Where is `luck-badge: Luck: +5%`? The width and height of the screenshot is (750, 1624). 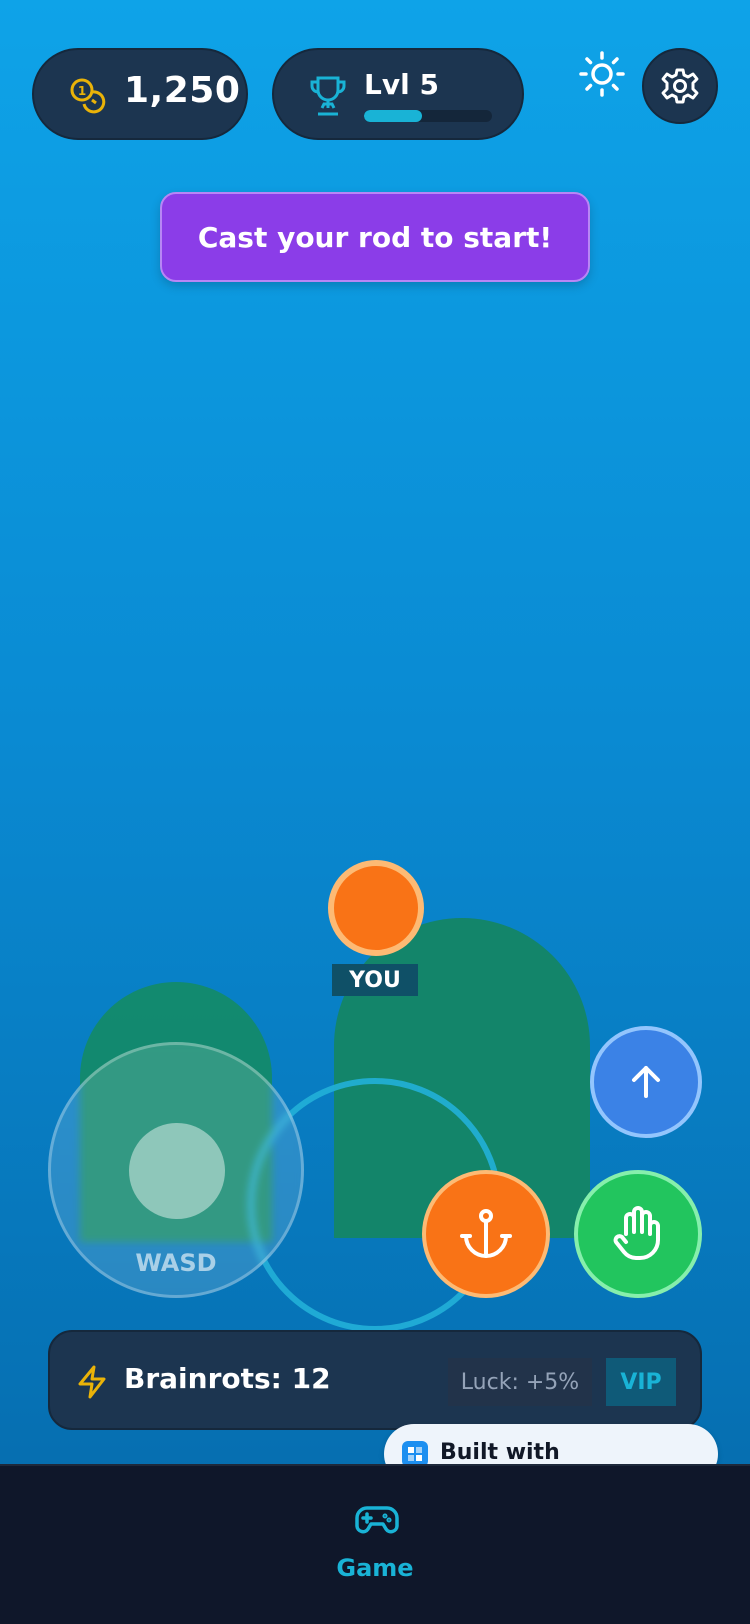
luck-badge: Luck: +5% is located at coordinates (520, 1382).